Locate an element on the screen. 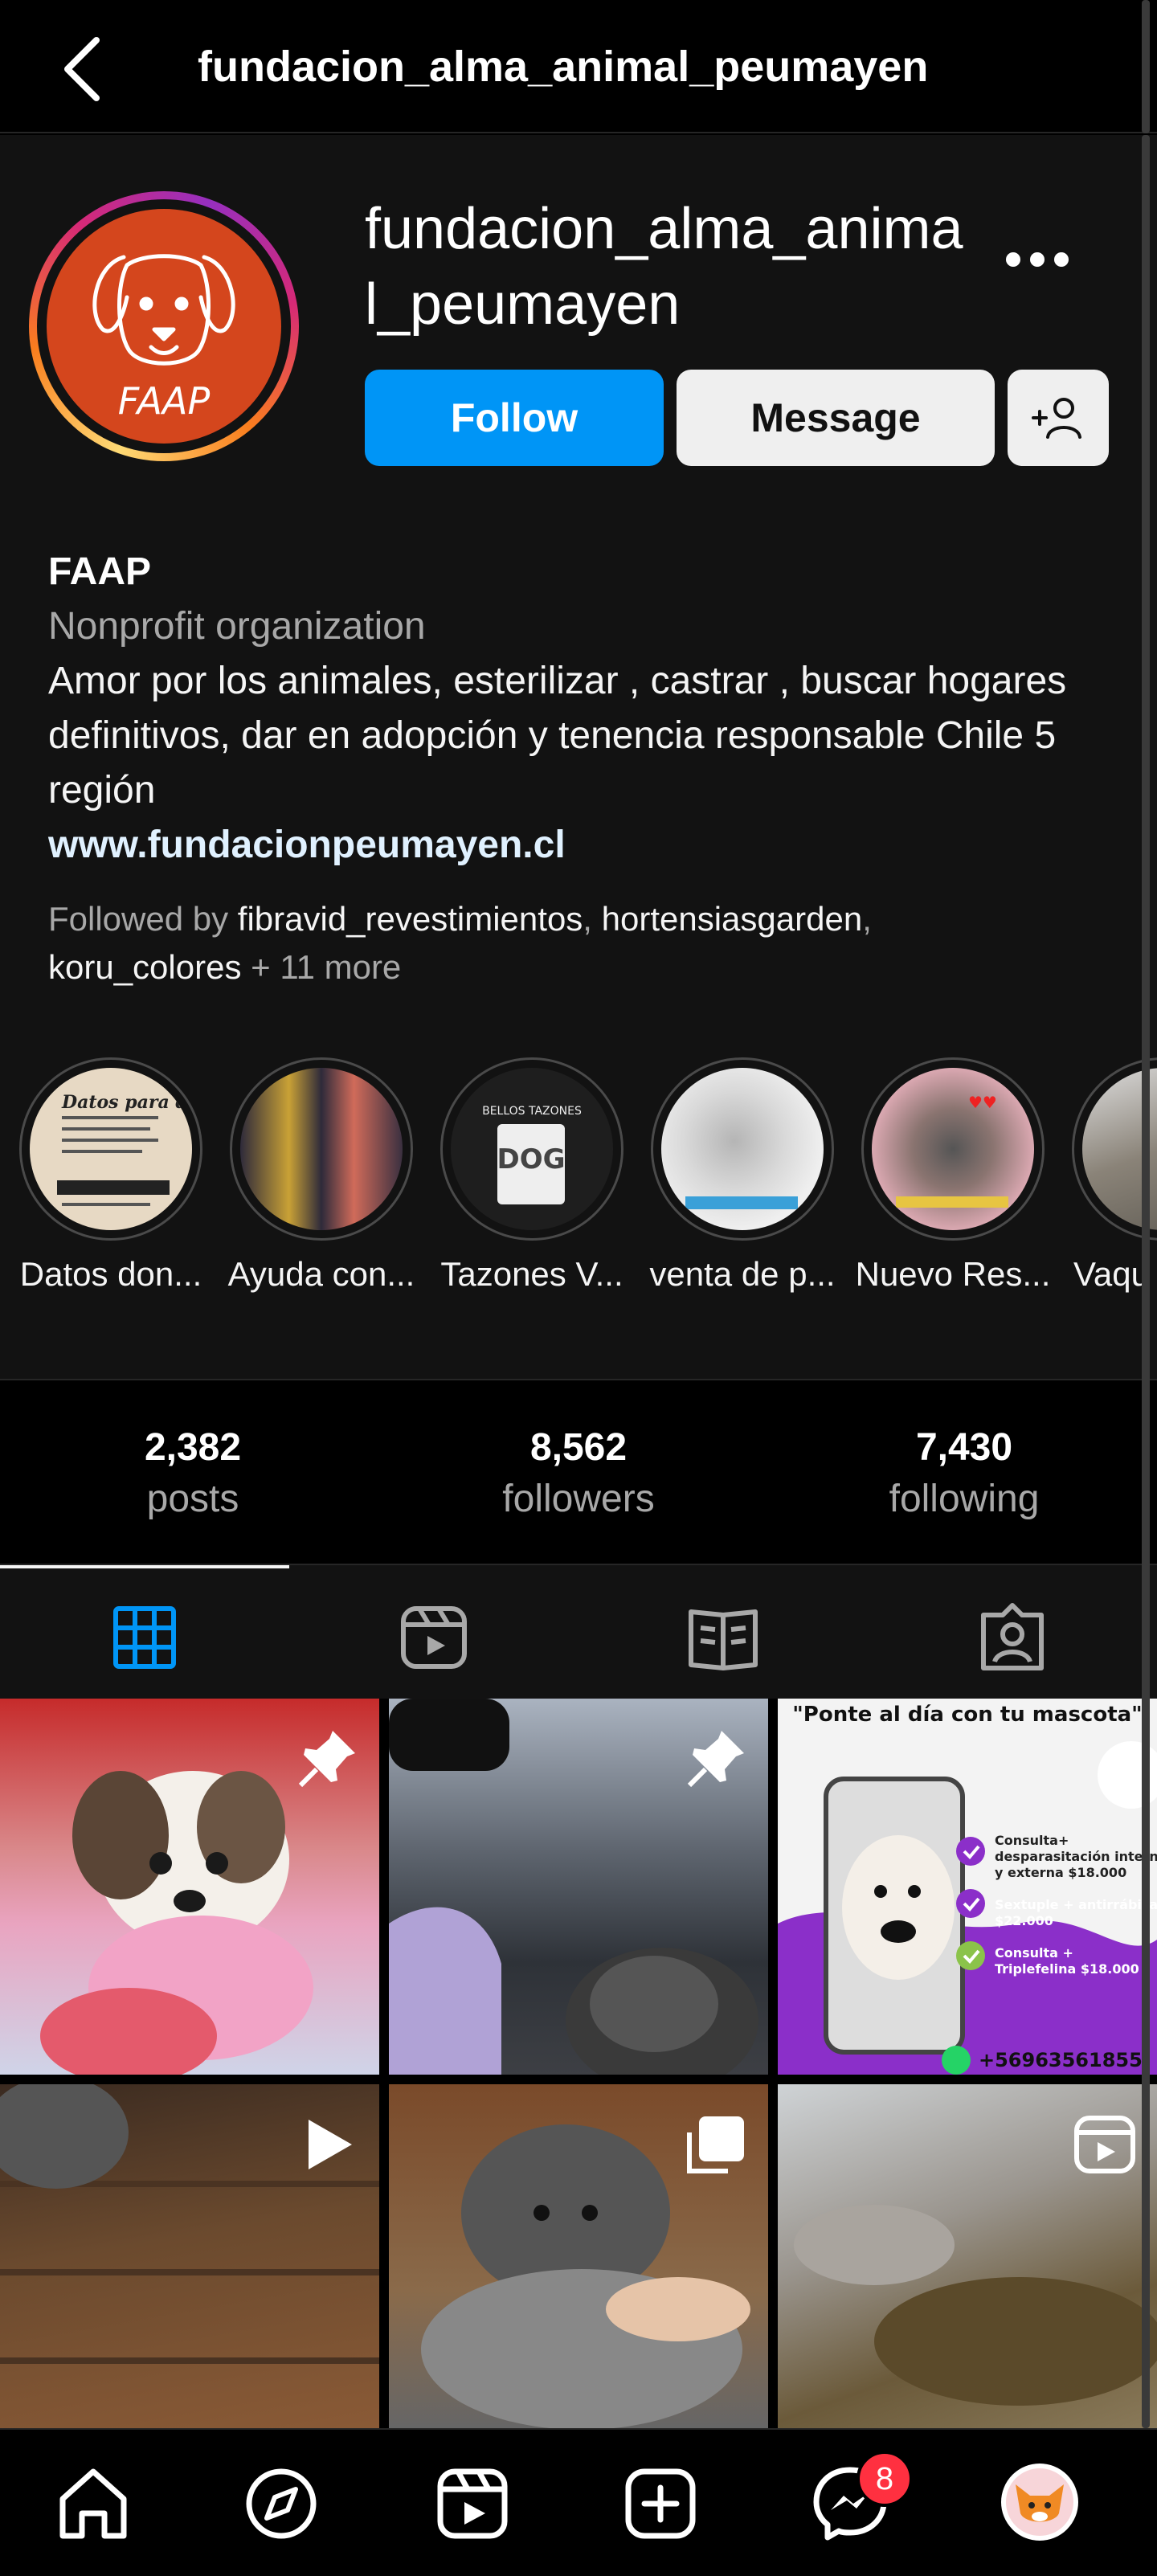 The image size is (1157, 2576). highlight-cover: BELLOS TAZONES DOG is located at coordinates (532, 1149).